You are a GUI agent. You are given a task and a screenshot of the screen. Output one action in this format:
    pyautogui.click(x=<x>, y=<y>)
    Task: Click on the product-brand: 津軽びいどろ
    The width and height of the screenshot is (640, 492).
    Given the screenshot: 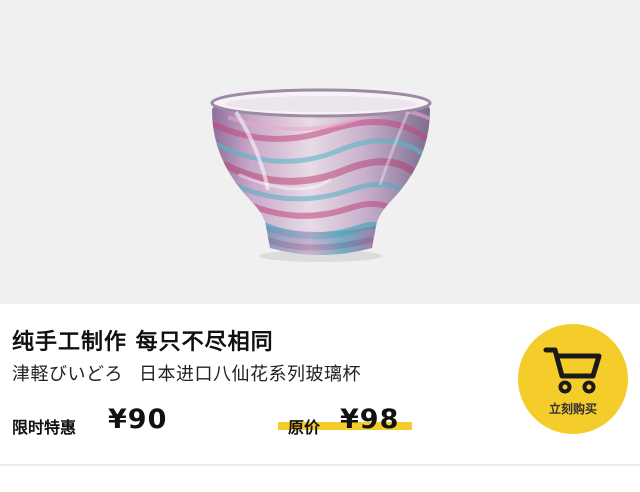 What is the action you would take?
    pyautogui.click(x=67, y=374)
    